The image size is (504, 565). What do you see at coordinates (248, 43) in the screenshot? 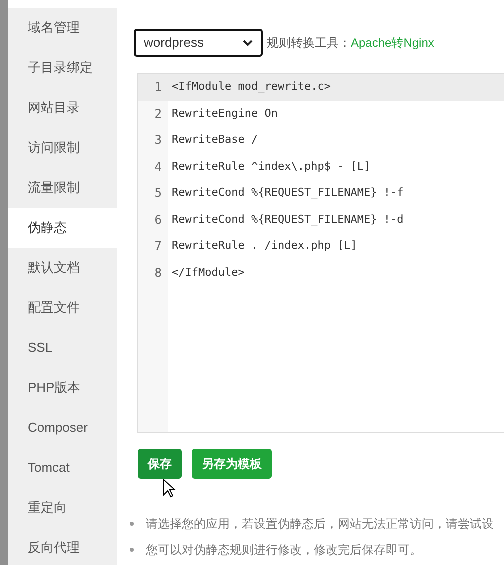
I see `chevron-down-icon` at bounding box center [248, 43].